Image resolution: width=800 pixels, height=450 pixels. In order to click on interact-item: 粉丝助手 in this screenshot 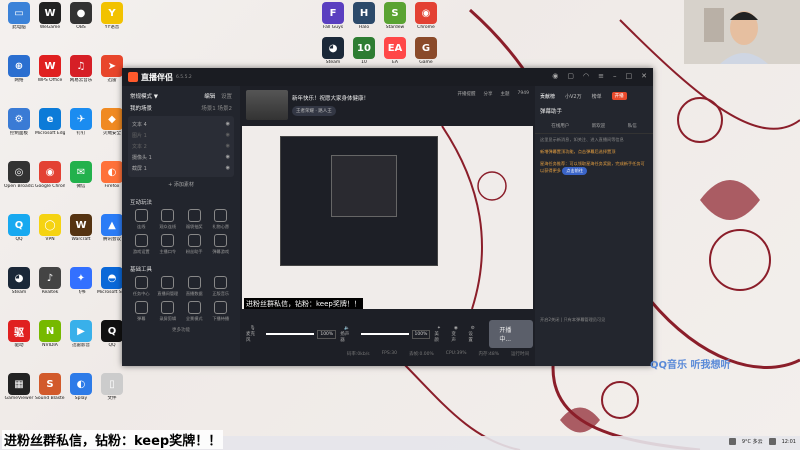, I will do `click(194, 244)`.